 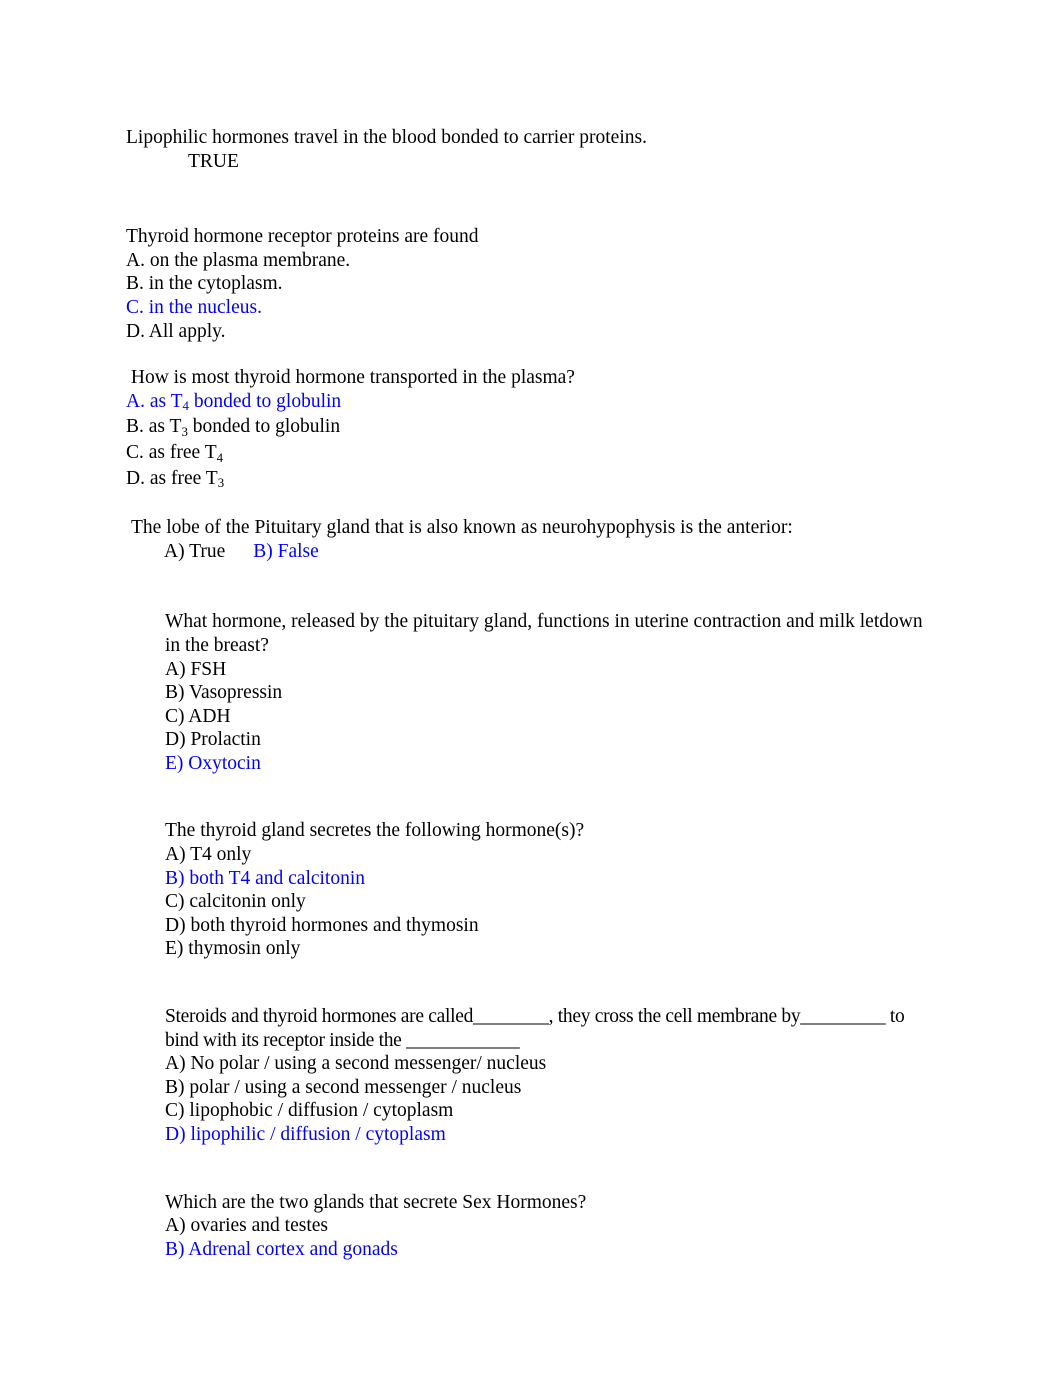 I want to click on option-text-pre: A. as T, so click(x=154, y=401).